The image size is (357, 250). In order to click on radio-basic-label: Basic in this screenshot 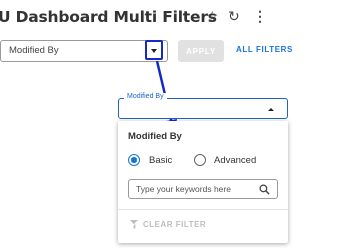, I will do `click(160, 160)`.